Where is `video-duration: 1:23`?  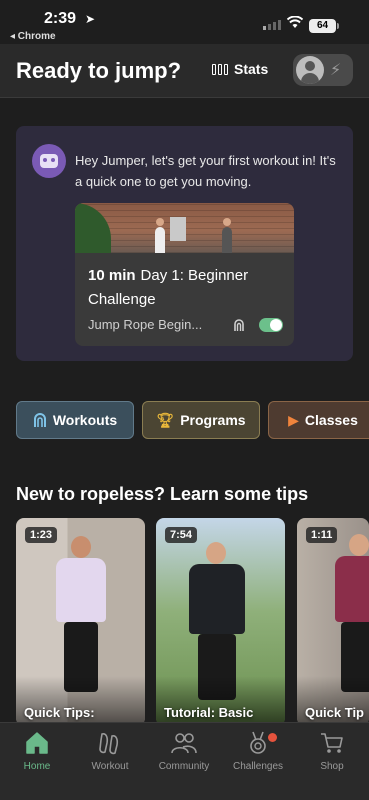
video-duration: 1:23 is located at coordinates (41, 535).